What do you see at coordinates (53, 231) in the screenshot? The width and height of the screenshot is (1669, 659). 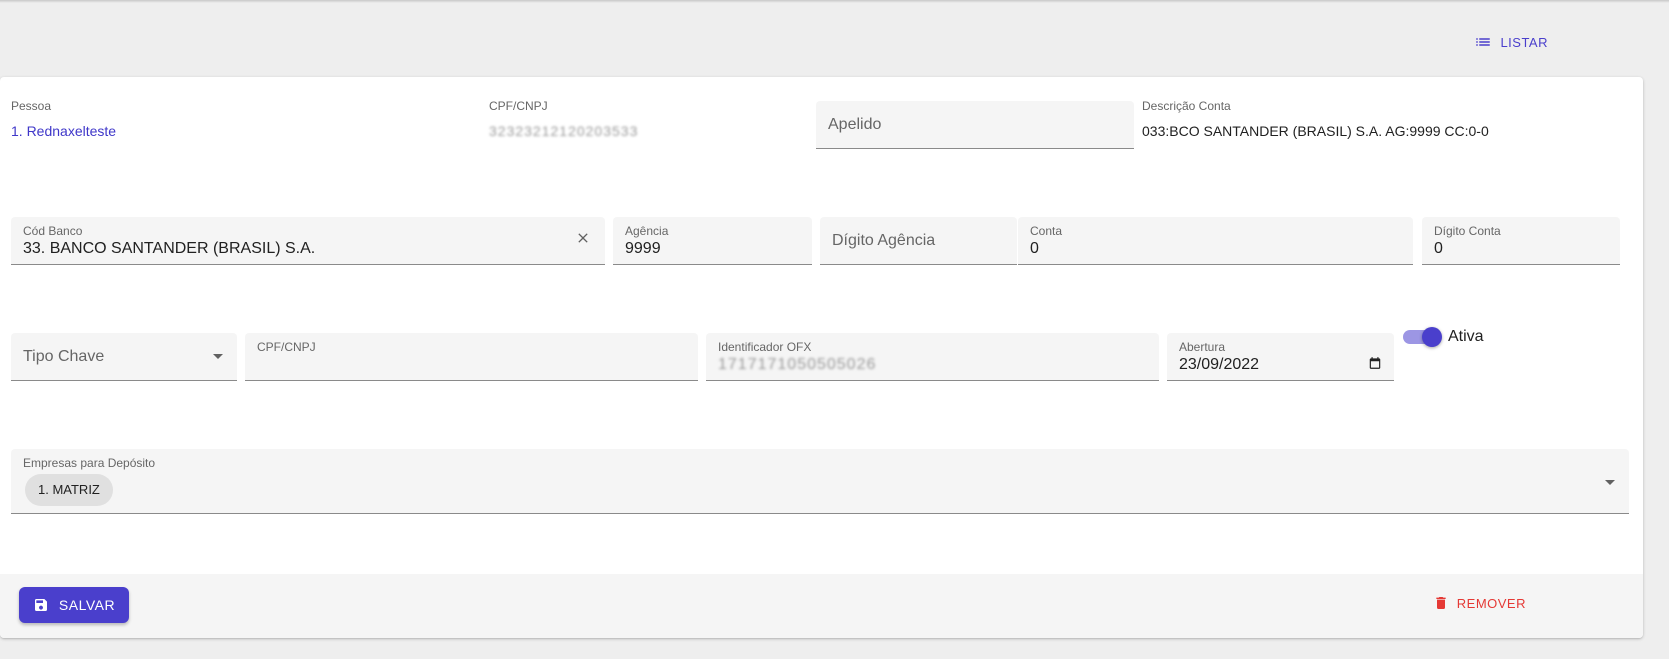 I see `cod-banco-label: Cód Banco` at bounding box center [53, 231].